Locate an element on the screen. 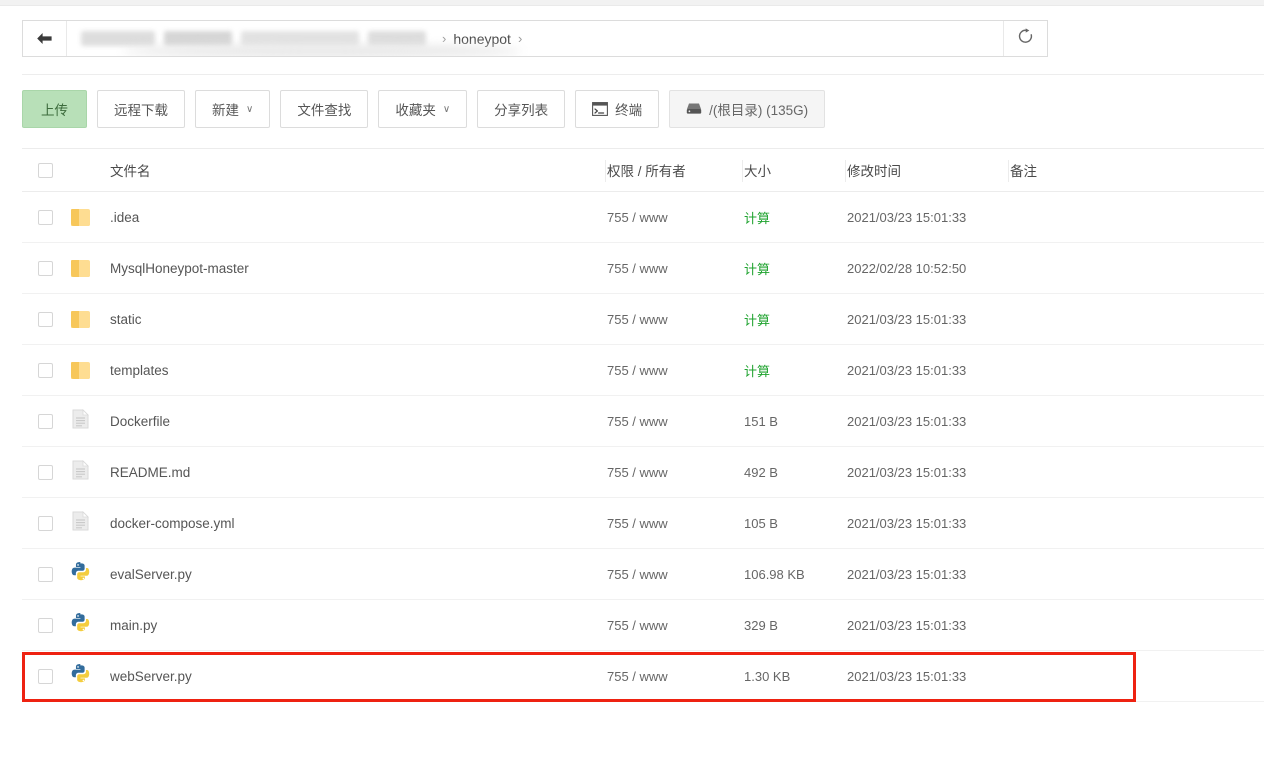 Image resolution: width=1264 pixels, height=769 pixels. row-file-name: Dockerfile is located at coordinates (353, 421).